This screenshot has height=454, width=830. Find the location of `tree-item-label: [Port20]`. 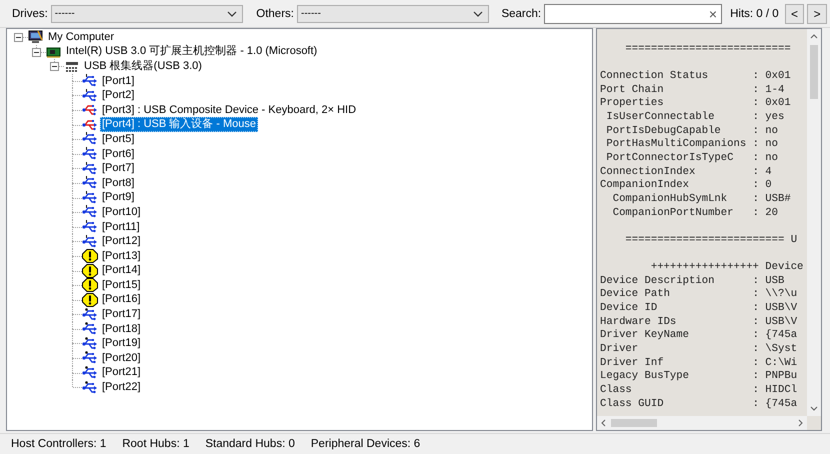

tree-item-label: [Port20] is located at coordinates (121, 358).